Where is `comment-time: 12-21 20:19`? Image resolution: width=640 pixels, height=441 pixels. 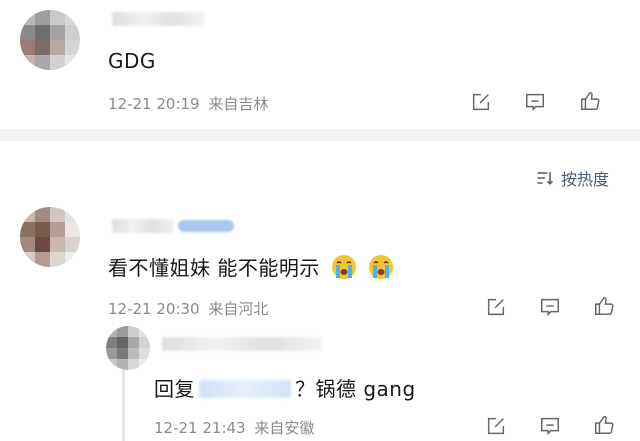 comment-time: 12-21 20:19 is located at coordinates (154, 104).